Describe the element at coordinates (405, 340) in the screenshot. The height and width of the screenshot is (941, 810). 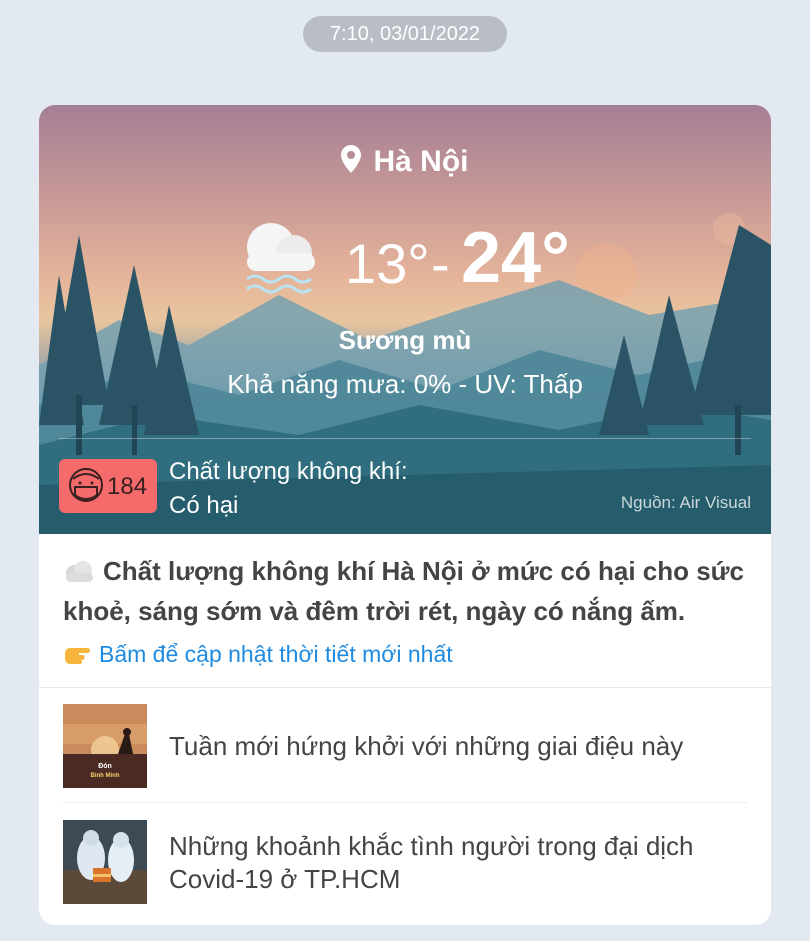
I see `weather-condition: Sương mù` at that location.